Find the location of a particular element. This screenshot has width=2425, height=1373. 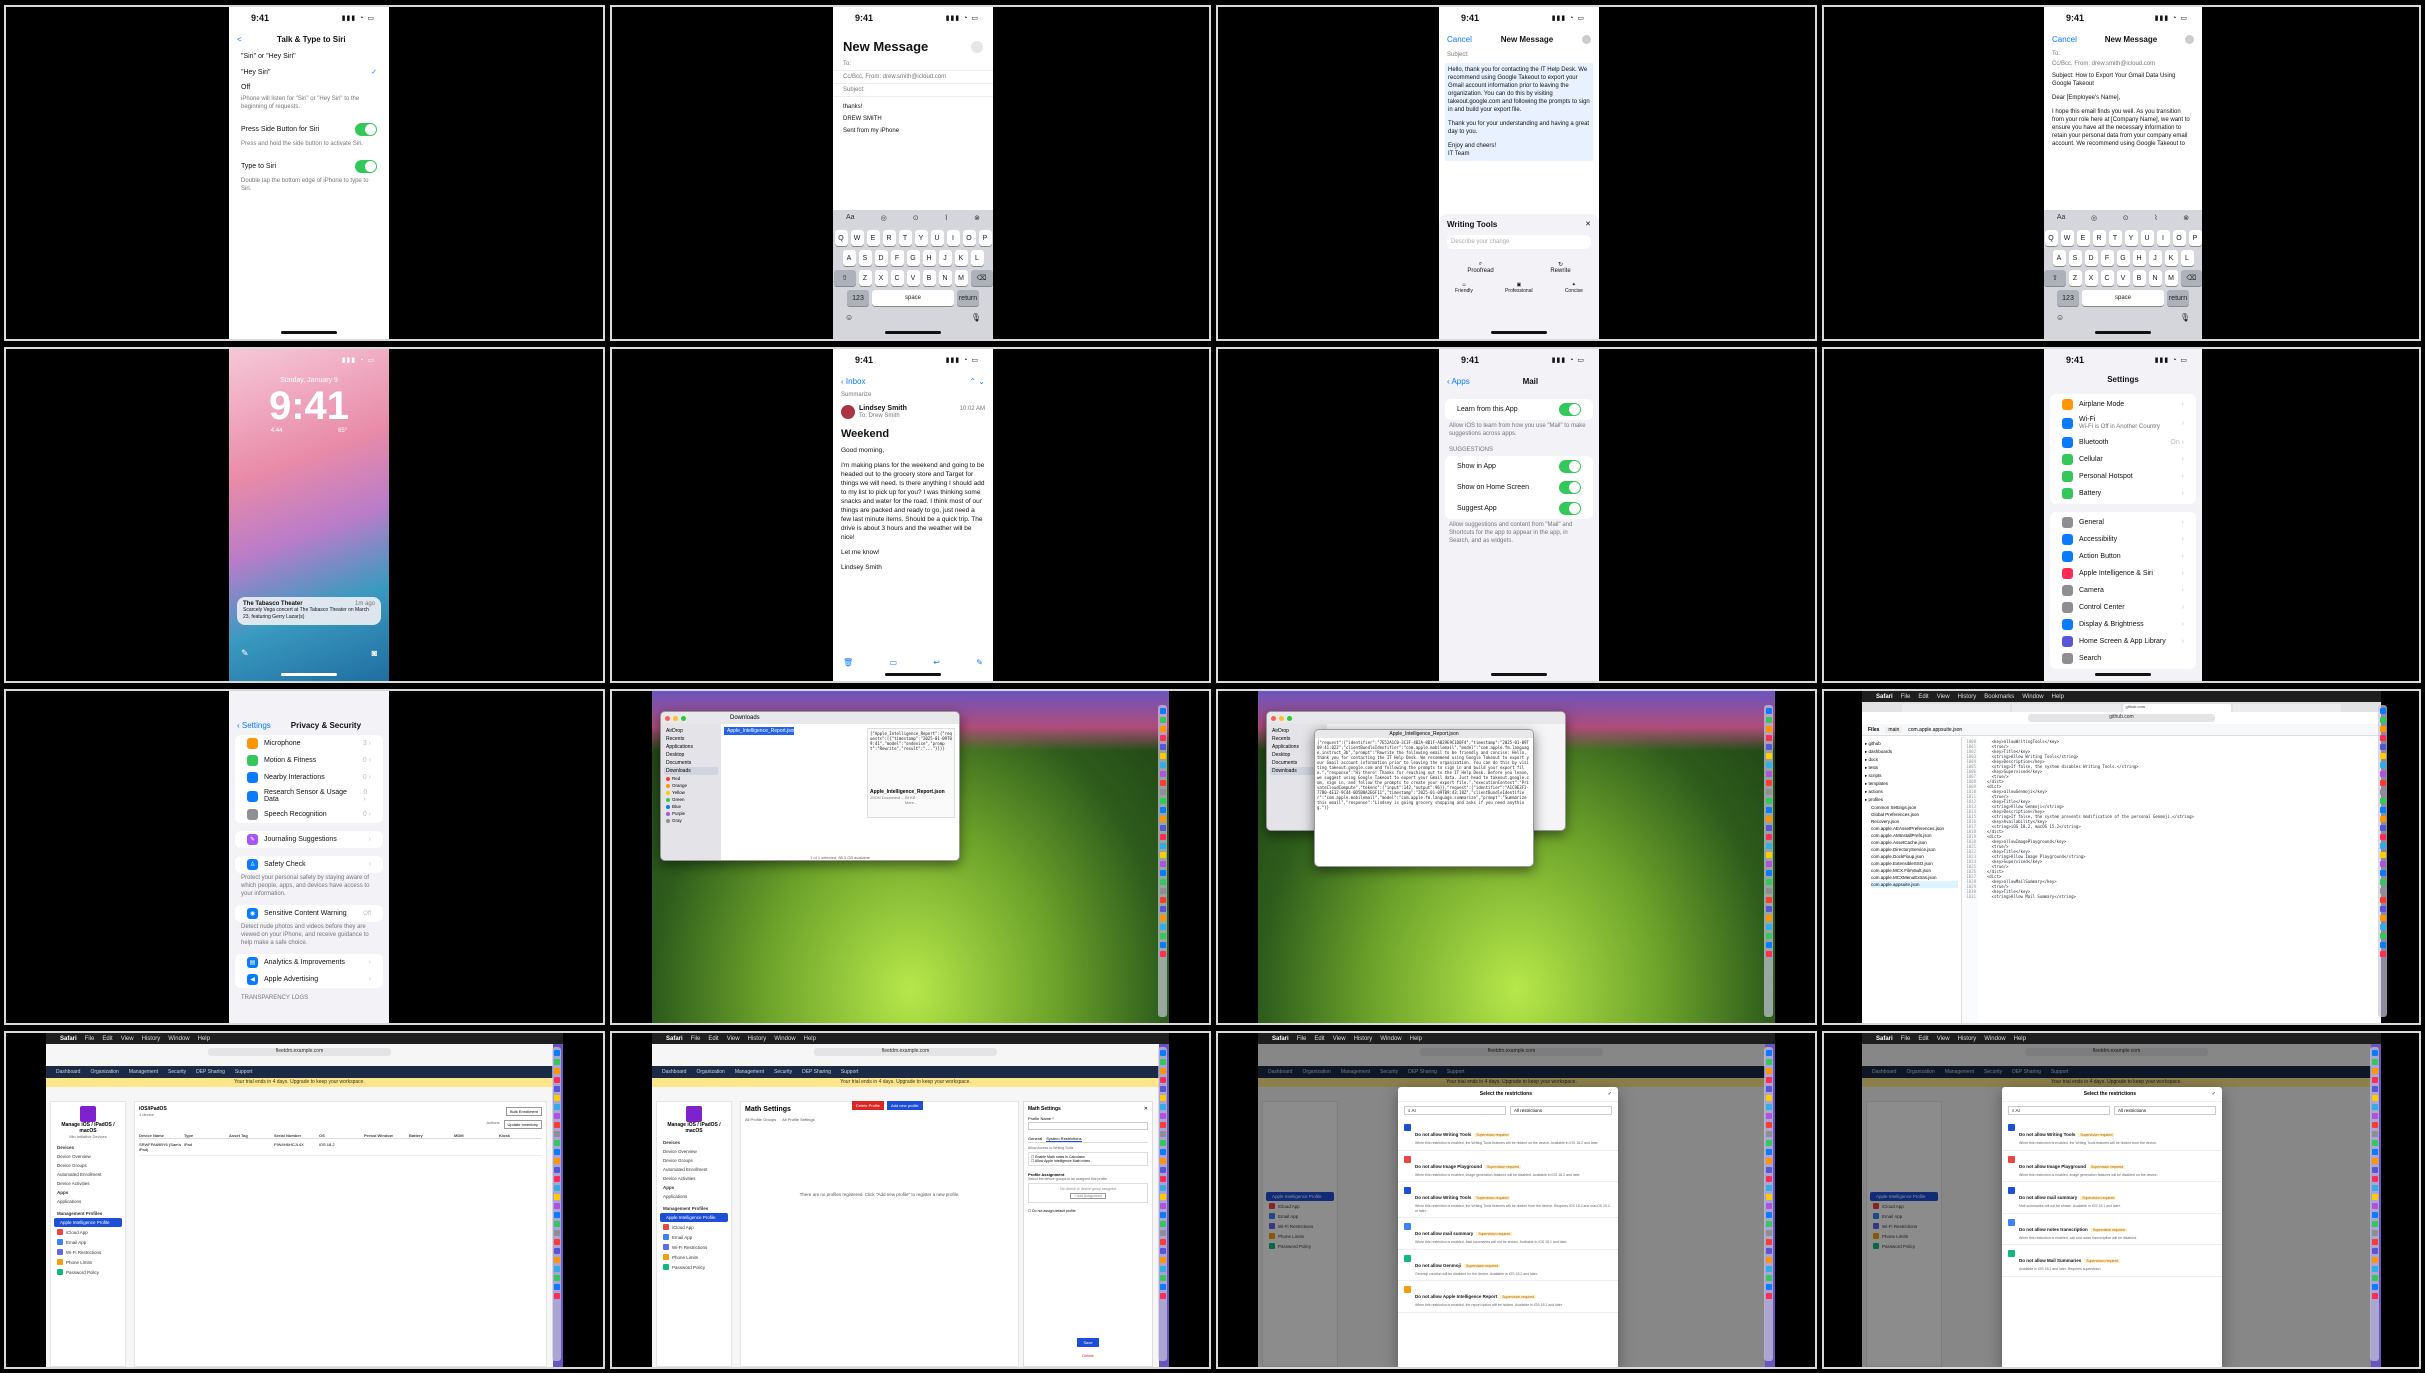

settings-row: Camera › is located at coordinates (2123, 590).